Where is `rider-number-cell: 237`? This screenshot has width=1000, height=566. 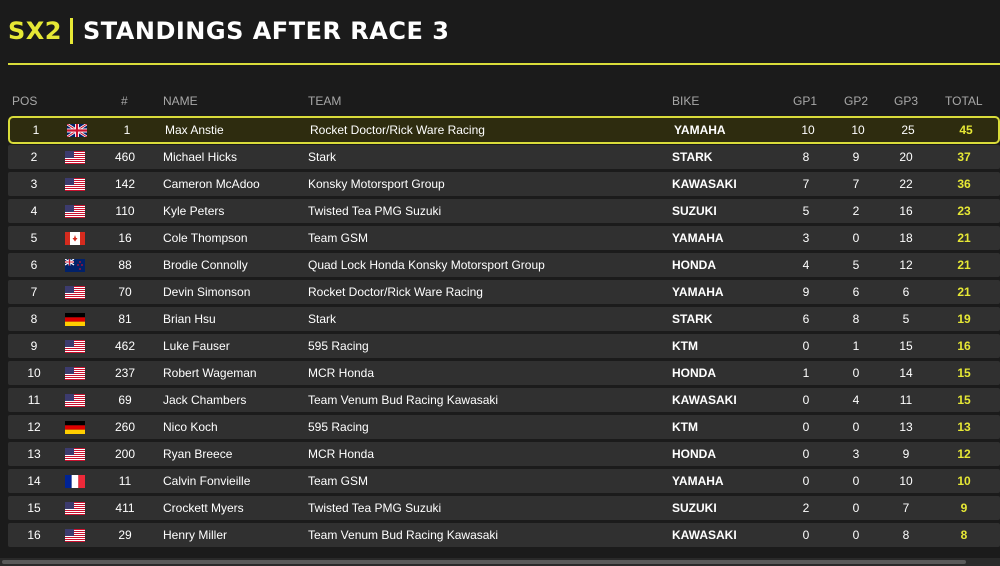
rider-number-cell: 237 is located at coordinates (125, 373).